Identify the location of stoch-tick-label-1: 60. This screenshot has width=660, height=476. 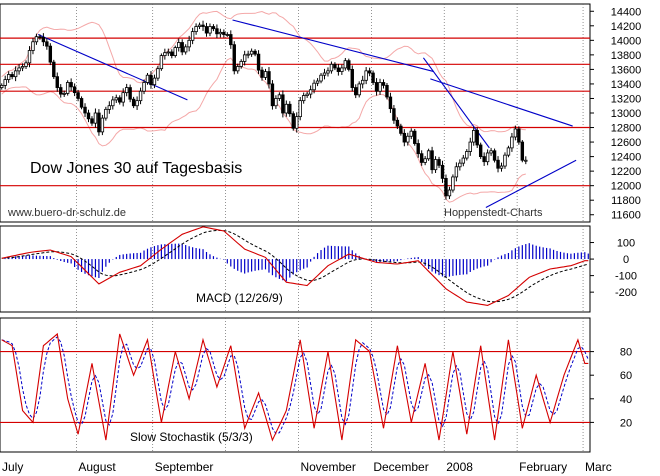
(626, 376).